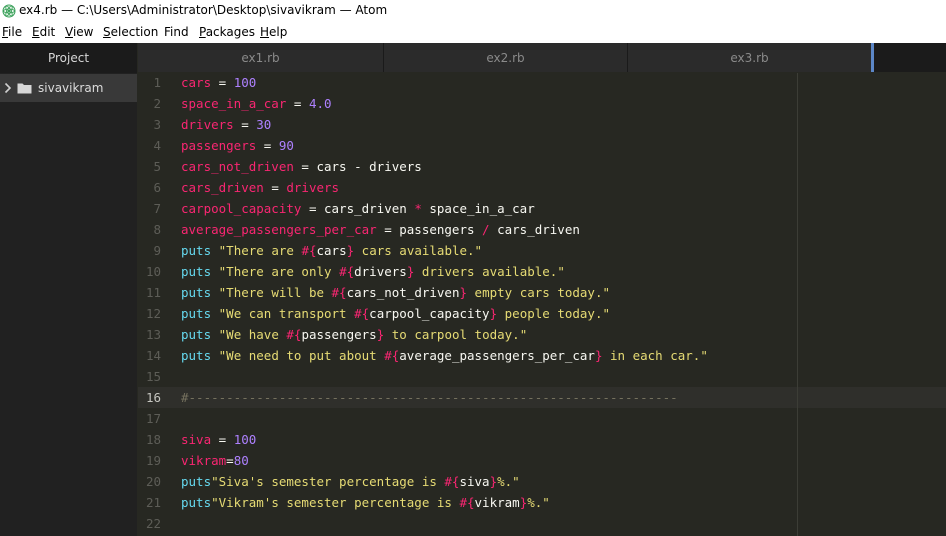  What do you see at coordinates (153, 355) in the screenshot?
I see `line-number: 14` at bounding box center [153, 355].